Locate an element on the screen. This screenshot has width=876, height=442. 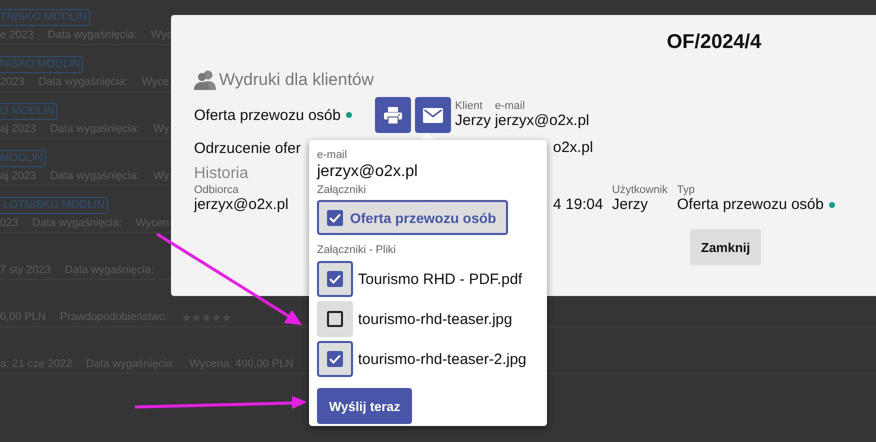
printer-icon is located at coordinates (393, 115).